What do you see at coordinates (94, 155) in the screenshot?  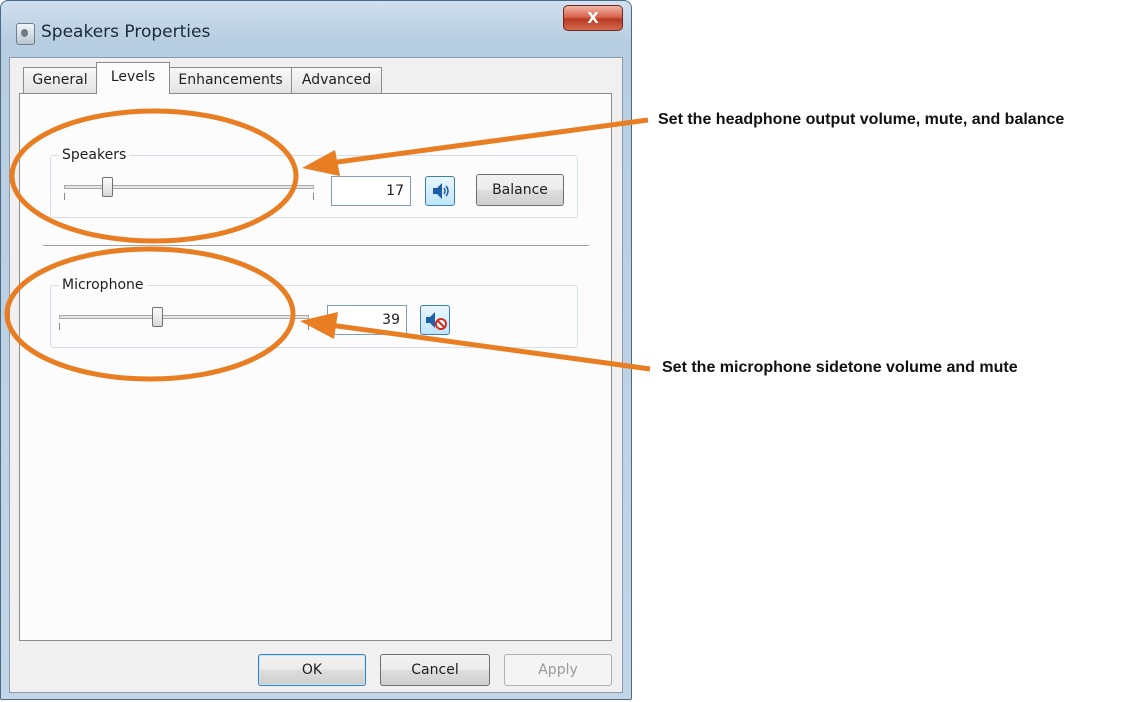 I see `speakers-group-label: Speakers` at bounding box center [94, 155].